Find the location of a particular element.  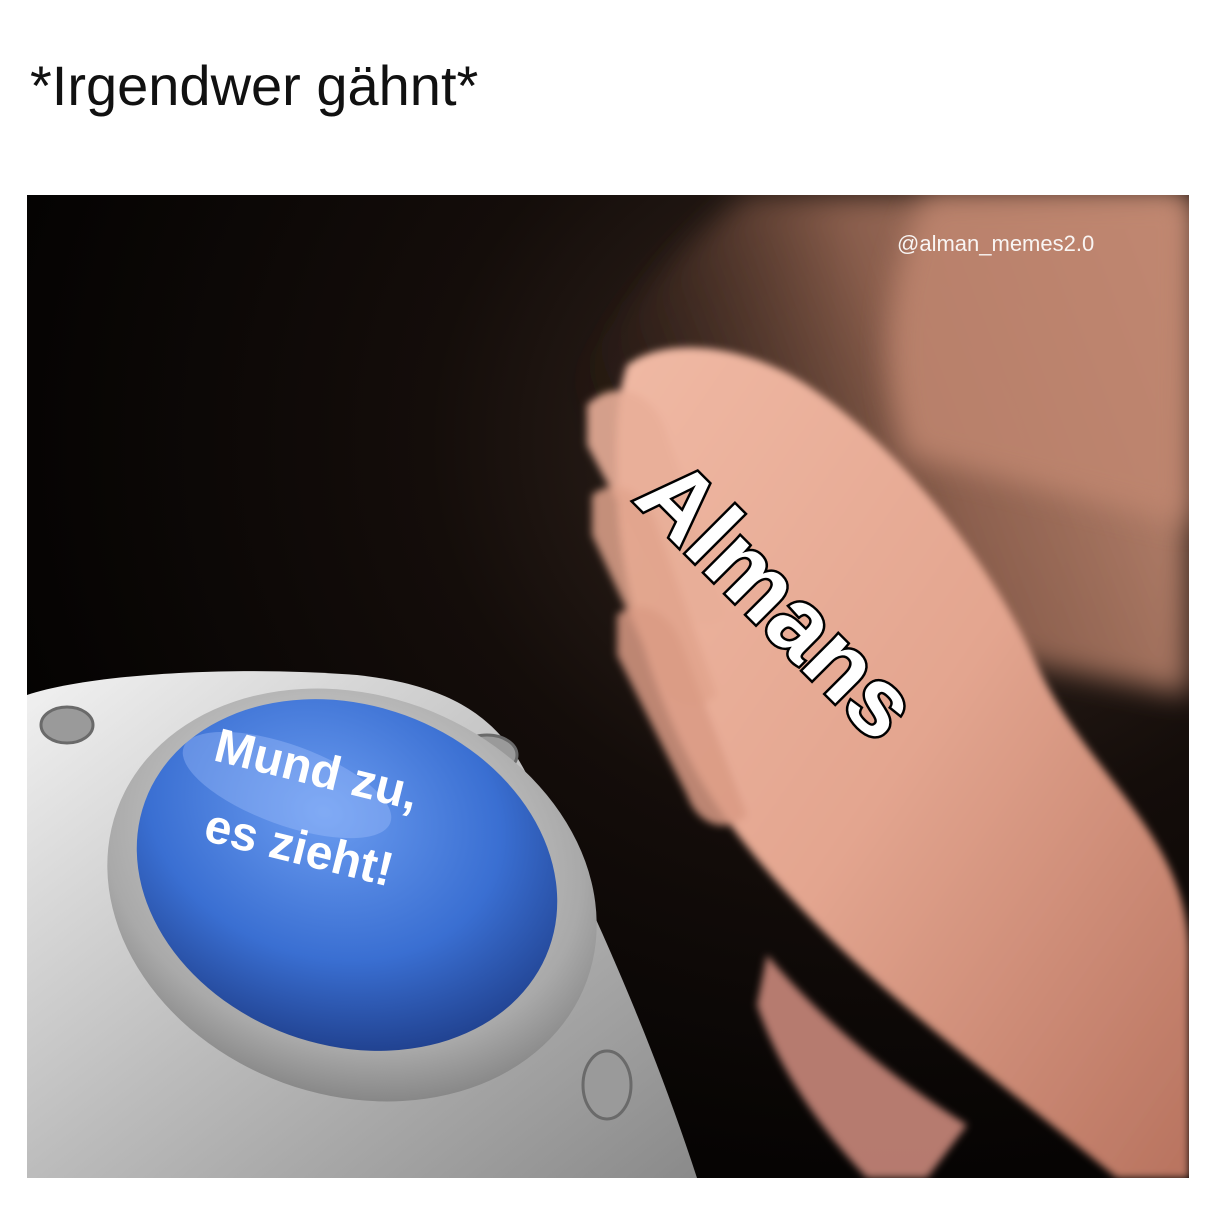

screw-left is located at coordinates (67, 725).